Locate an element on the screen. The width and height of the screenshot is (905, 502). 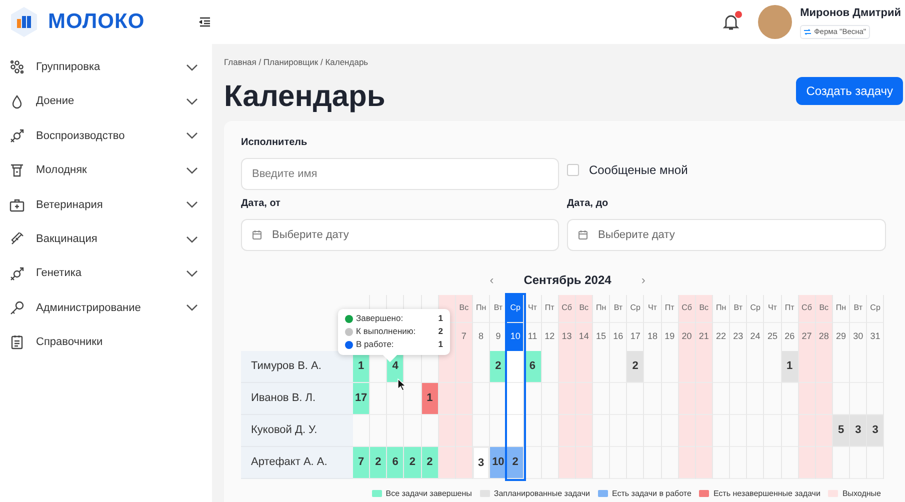
sidebar-item: Генетика is located at coordinates (106, 273).